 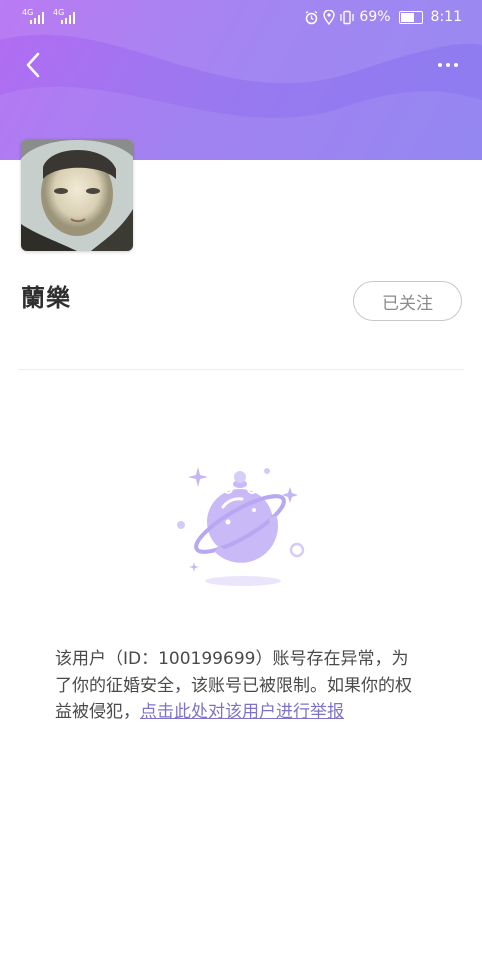 What do you see at coordinates (46, 298) in the screenshot?
I see `profile-username: 蘭樂` at bounding box center [46, 298].